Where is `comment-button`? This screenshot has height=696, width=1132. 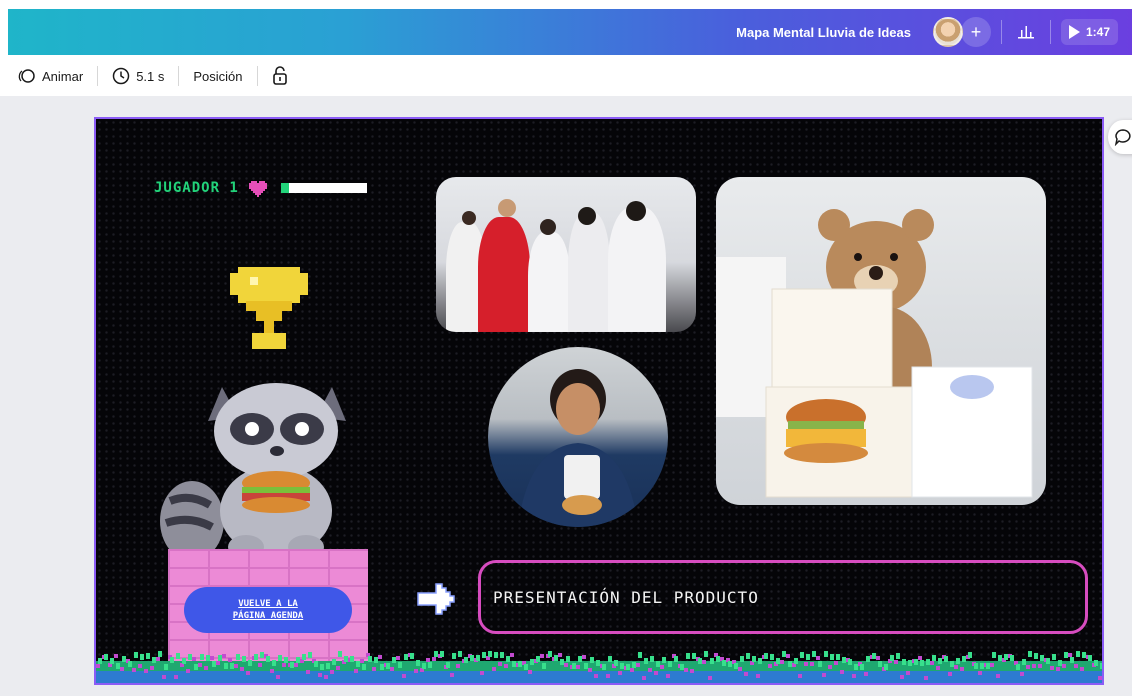 comment-button is located at coordinates (1120, 137).